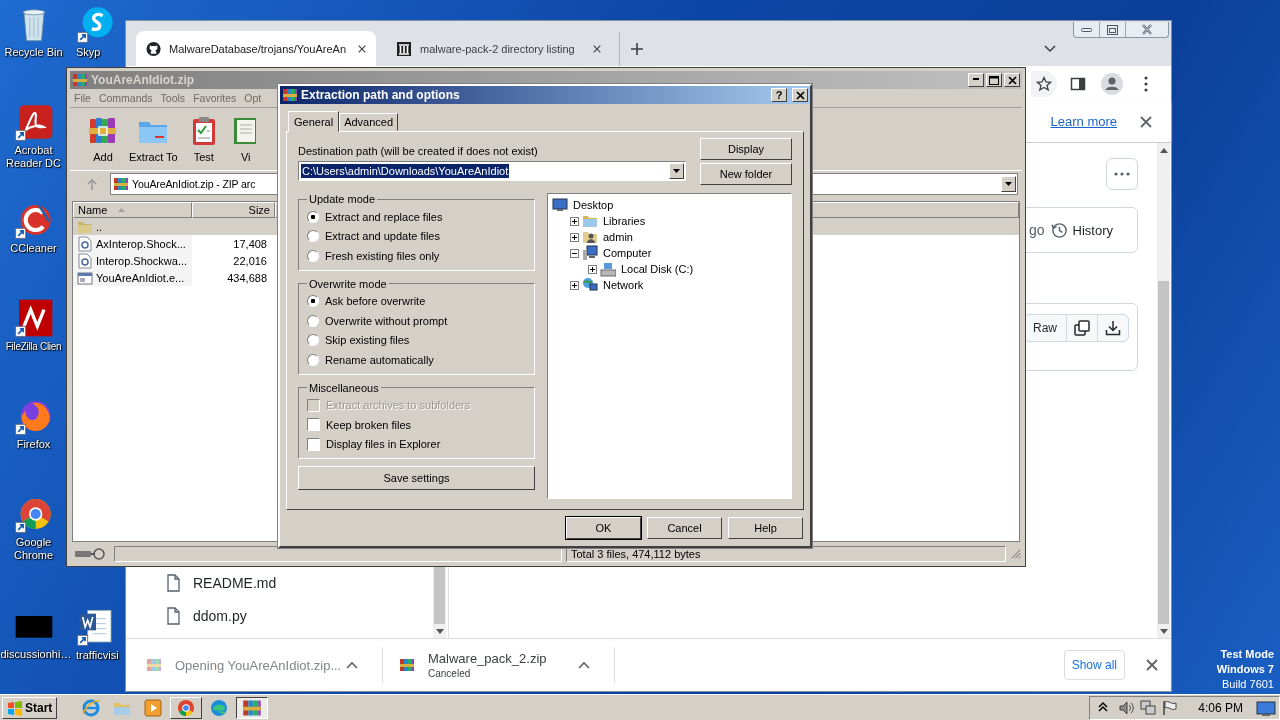 The width and height of the screenshot is (1280, 720). What do you see at coordinates (382, 236) in the screenshot?
I see `option-label: Extract and update files` at bounding box center [382, 236].